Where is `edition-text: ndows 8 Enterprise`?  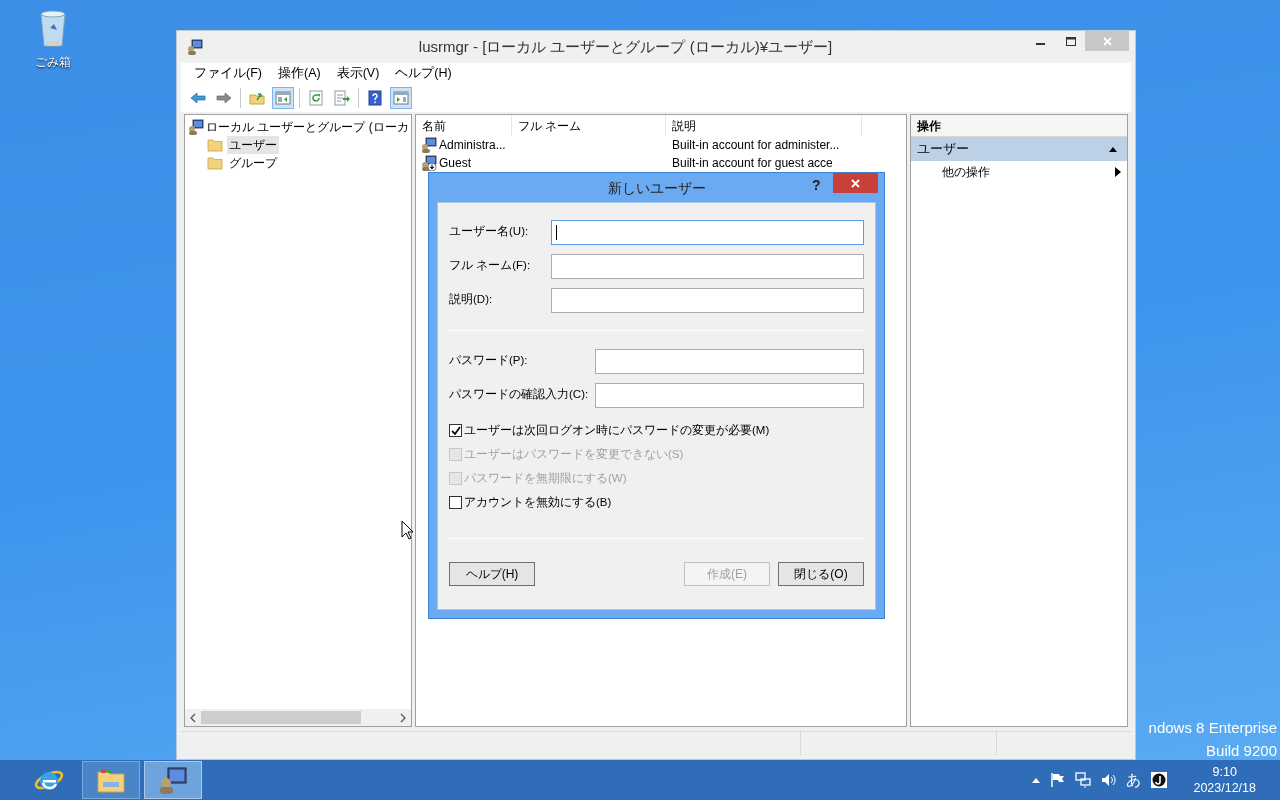
edition-text: ndows 8 Enterprise is located at coordinates (1212, 728).